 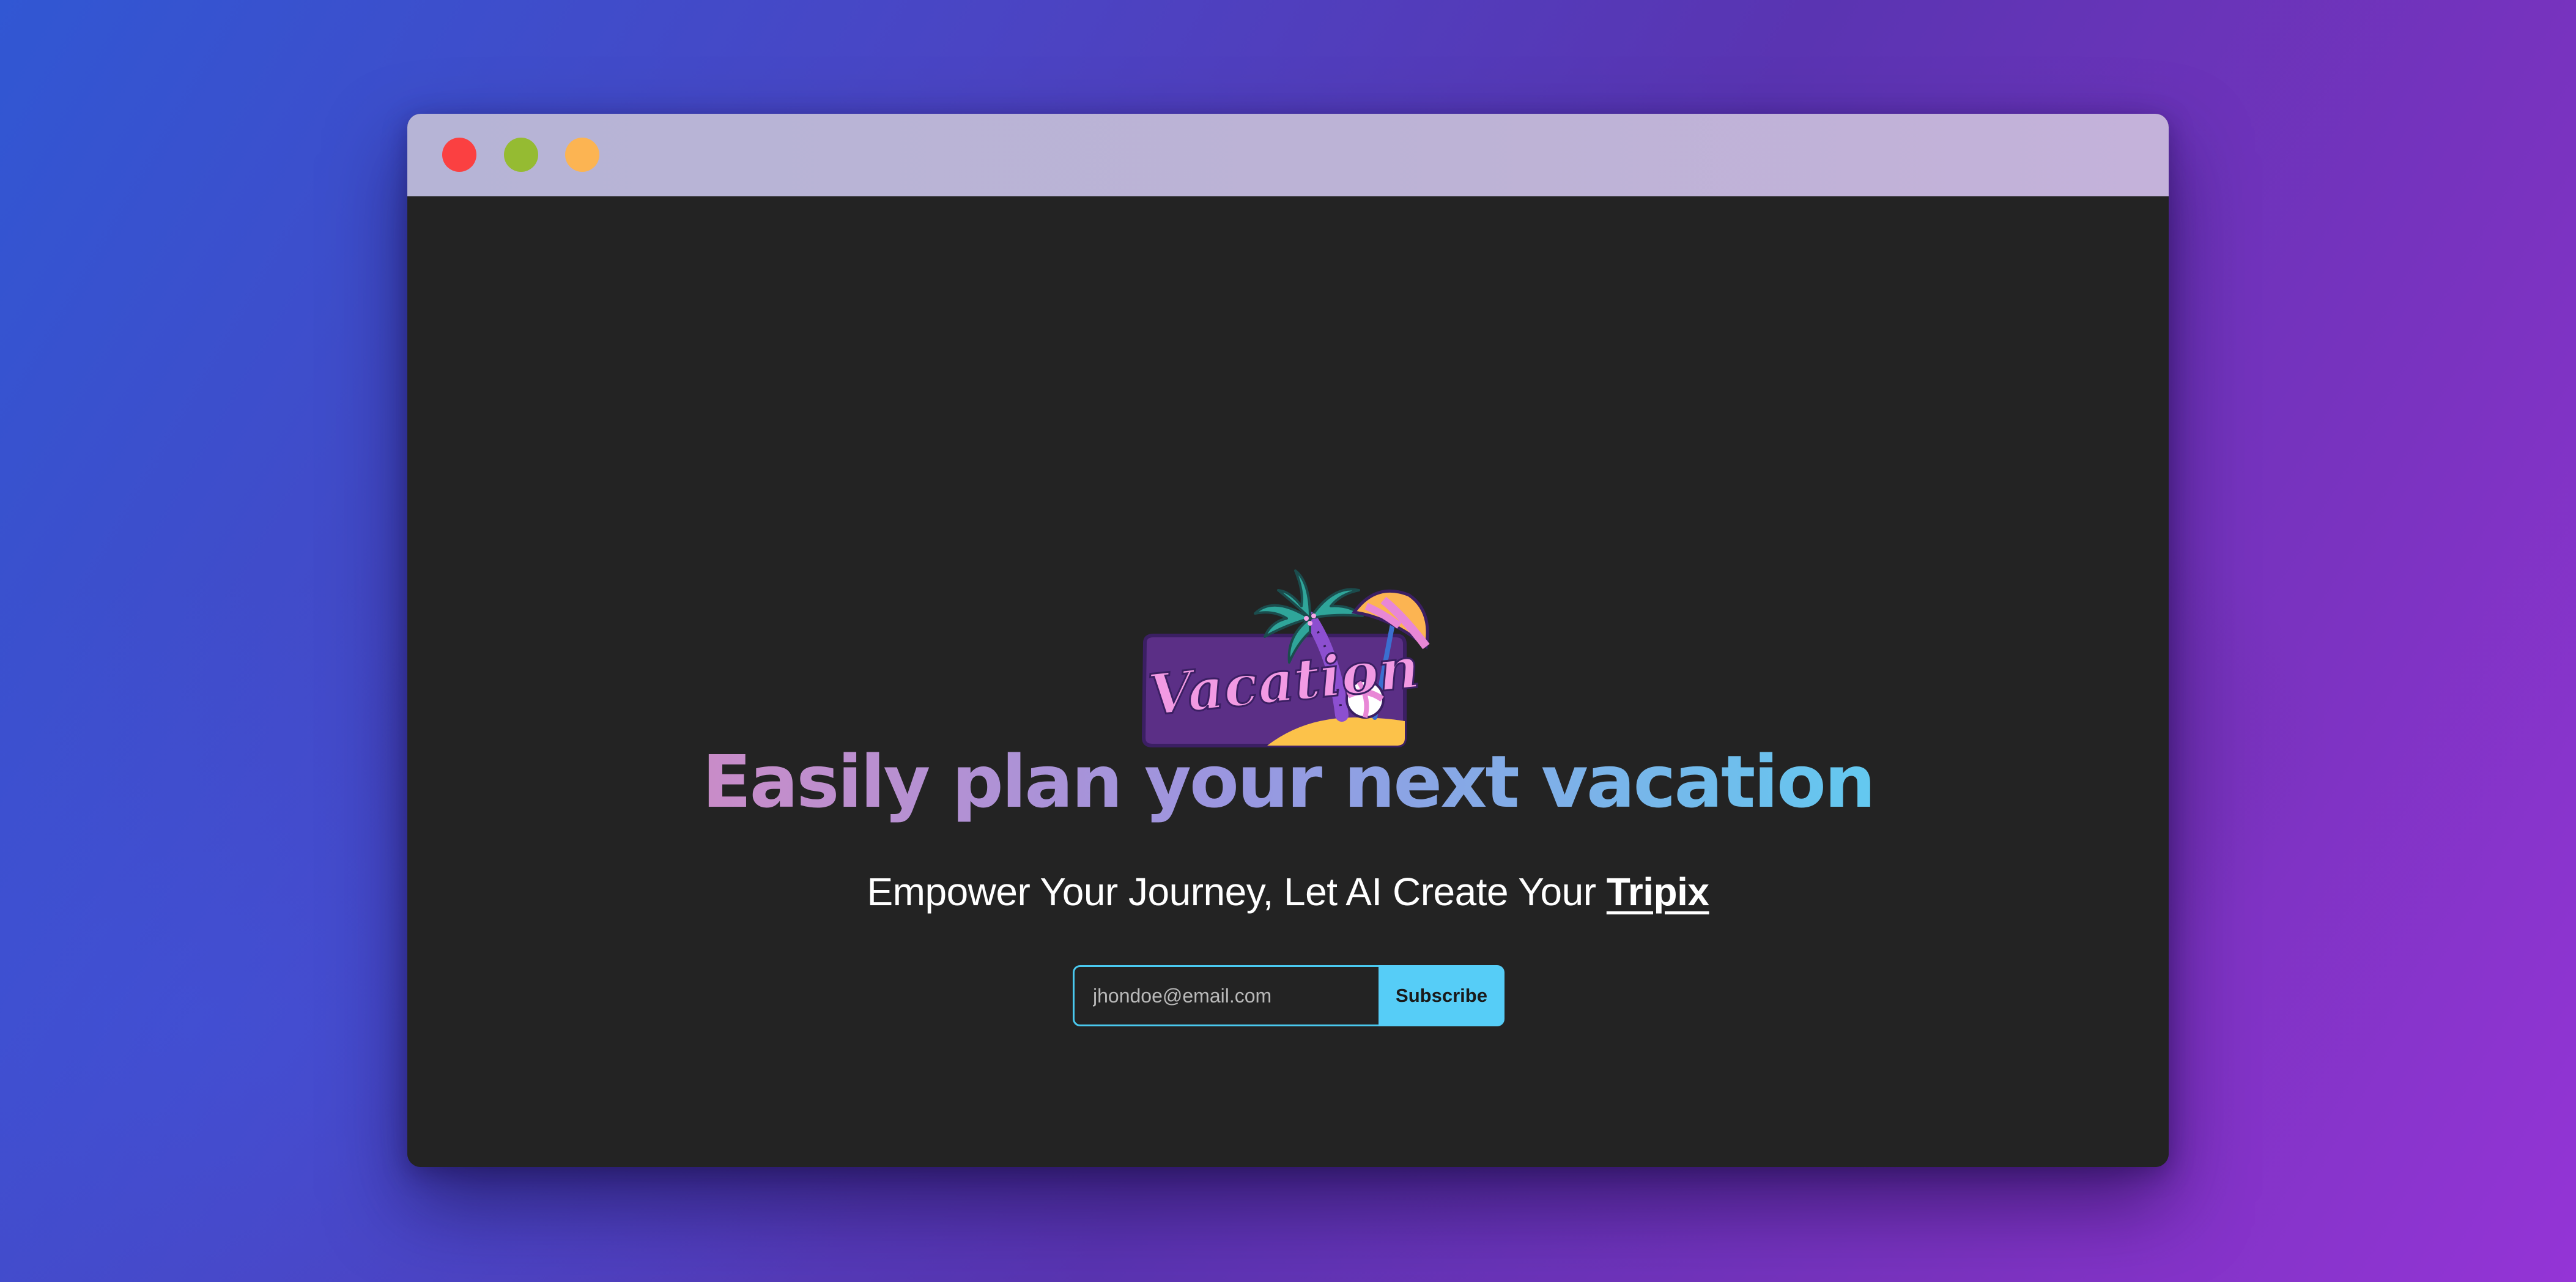 I want to click on hero-headline-text: Easily plan your next vacation, so click(x=1289, y=781).